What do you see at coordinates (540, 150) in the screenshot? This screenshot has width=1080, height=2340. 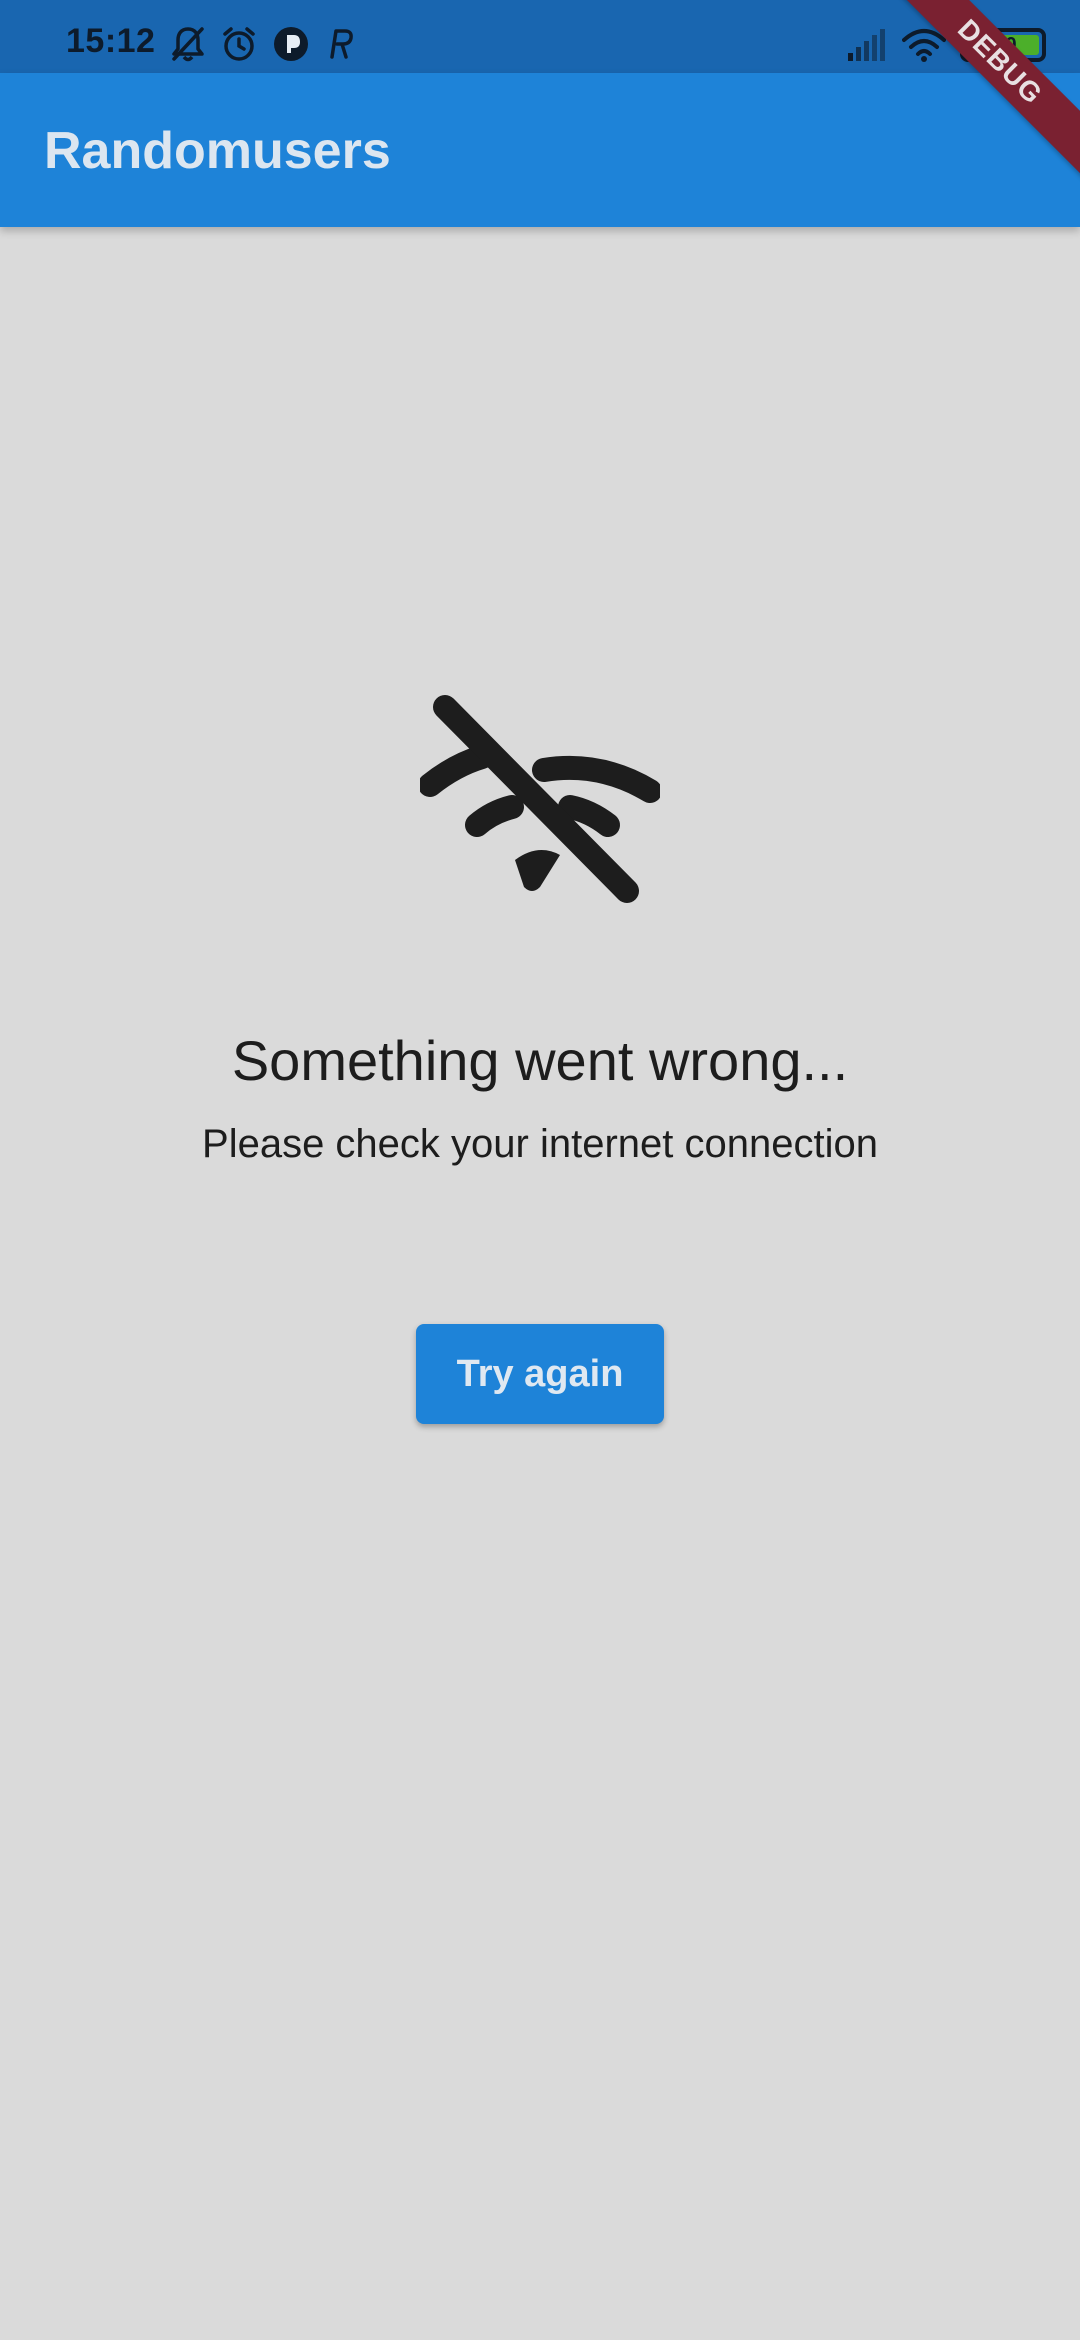 I see `app-bar: Randomusers` at bounding box center [540, 150].